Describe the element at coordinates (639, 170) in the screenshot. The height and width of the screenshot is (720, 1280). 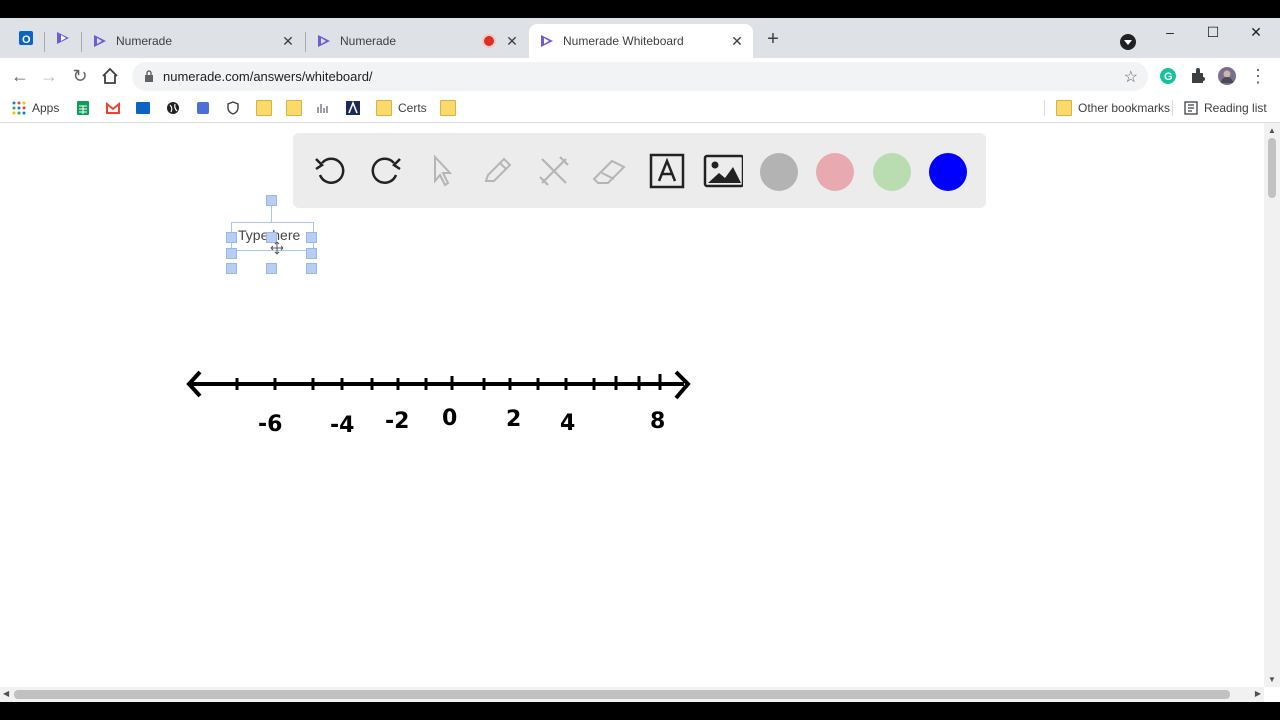
I see `whiteboard-toolbar` at that location.